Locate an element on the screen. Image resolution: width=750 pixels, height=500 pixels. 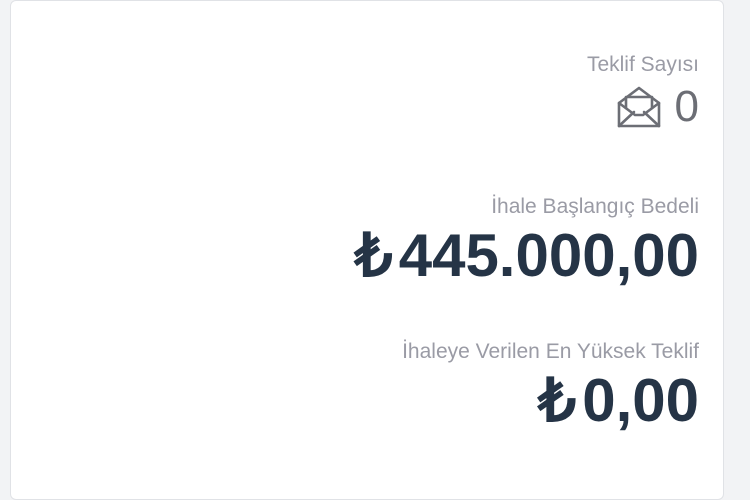
highest-bid-label: İhaleye Verilen En Yüksek Teklif is located at coordinates (550, 351).